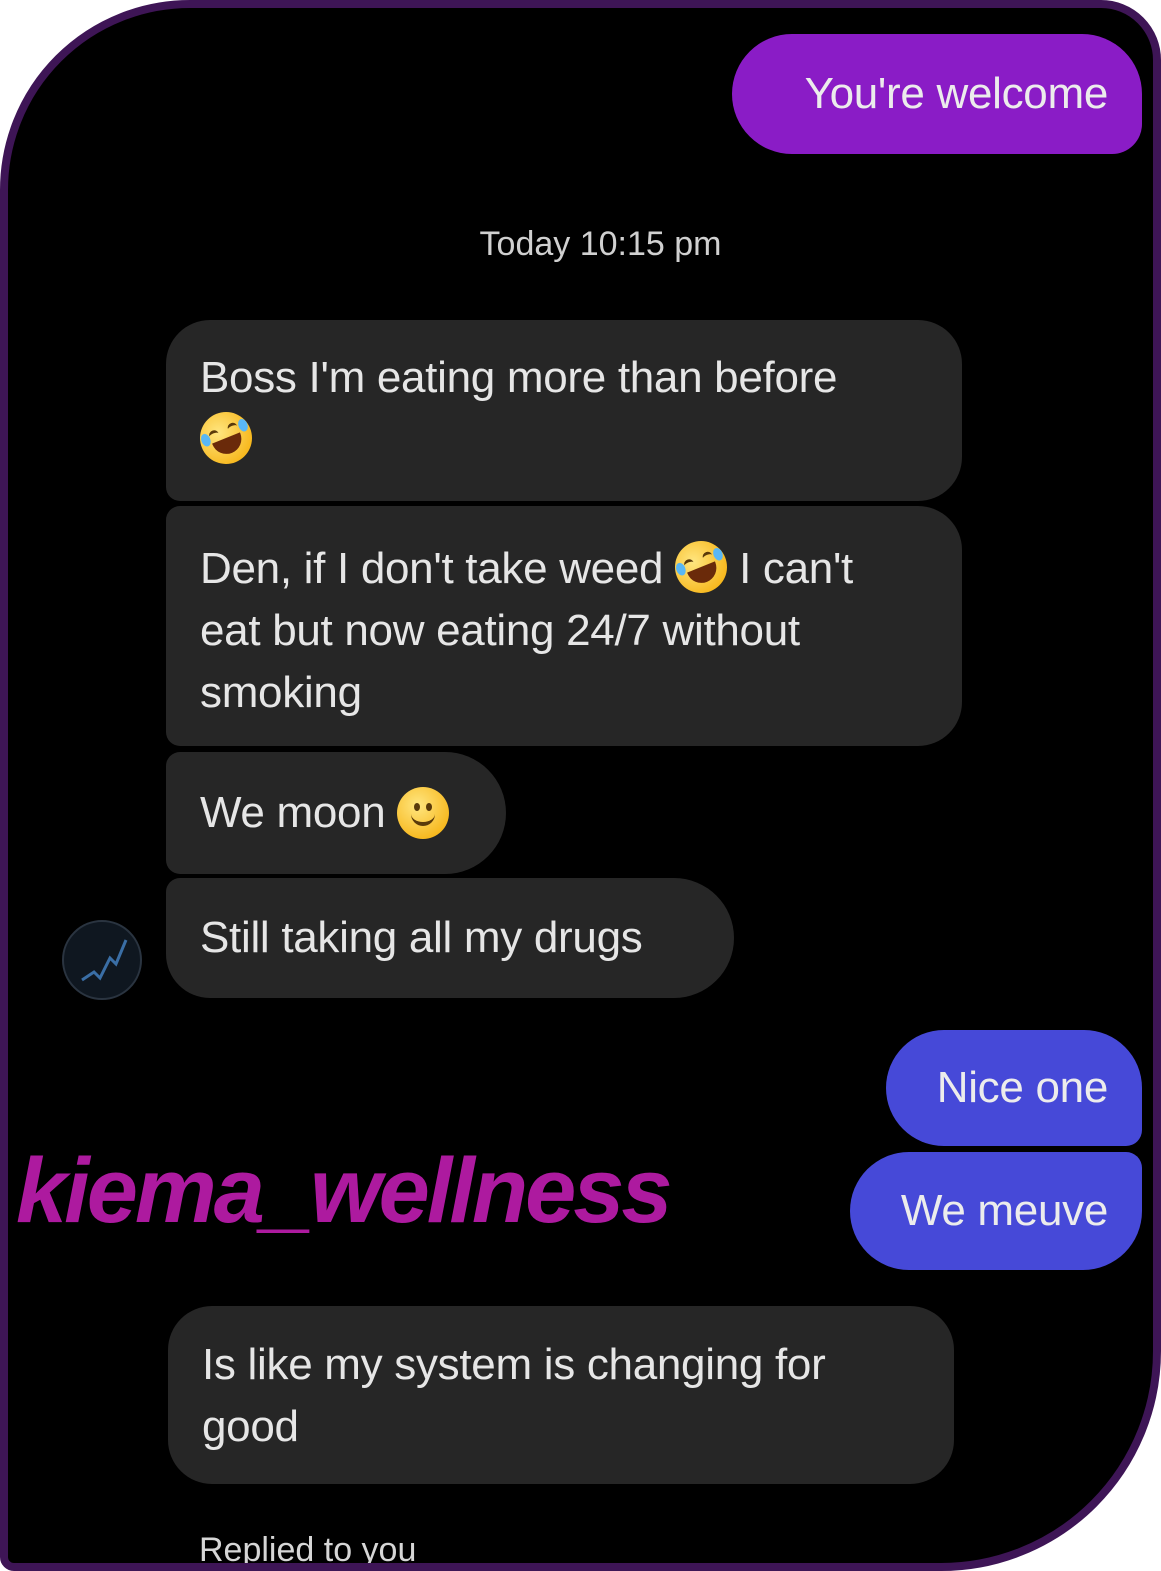  Describe the element at coordinates (519, 377) in the screenshot. I see `message-text: Boss I'm eating more than before` at that location.